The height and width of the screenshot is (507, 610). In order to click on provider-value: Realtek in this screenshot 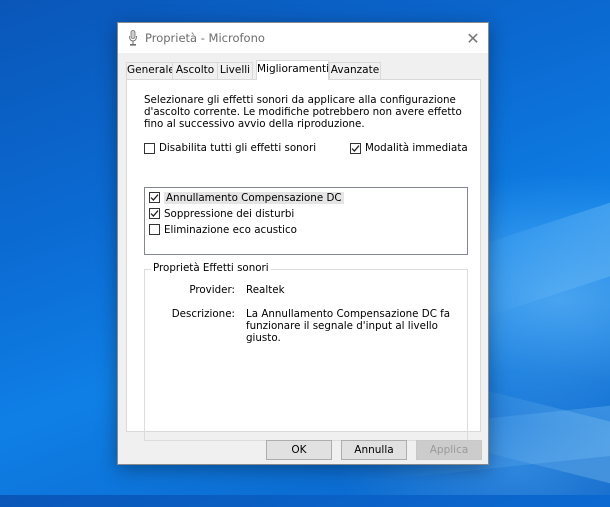, I will do `click(265, 290)`.